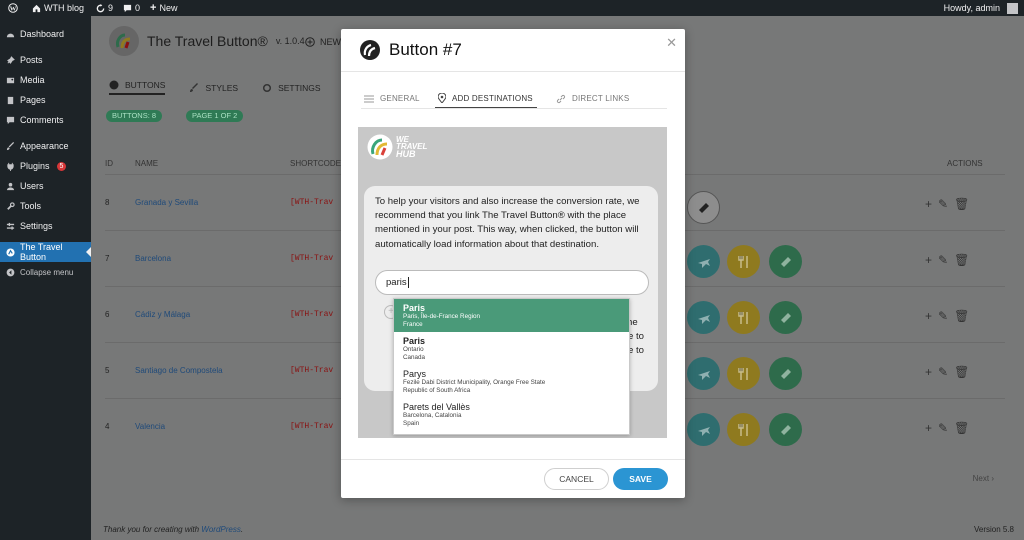 This screenshot has width=1024, height=540. What do you see at coordinates (511, 315) in the screenshot?
I see `suggestion-item: Paris Paris, Île-de-France Region France` at bounding box center [511, 315].